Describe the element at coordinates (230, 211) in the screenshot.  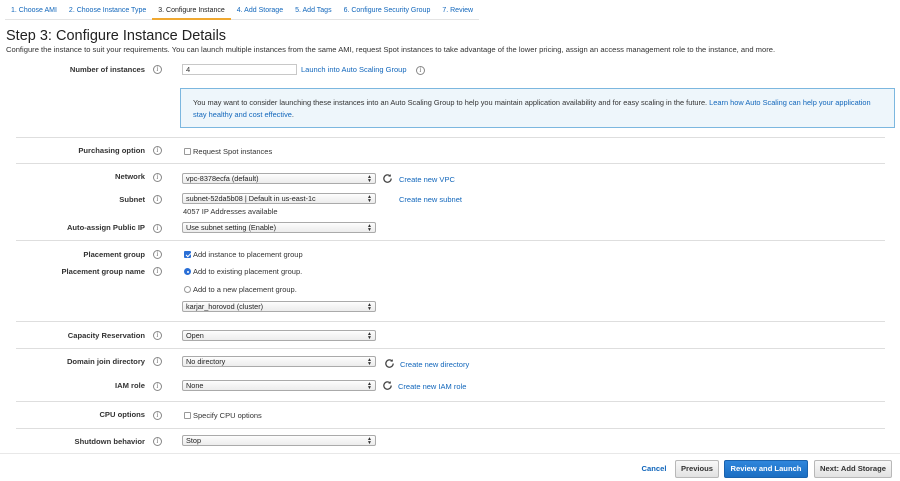
I see `subnet-ip-available: 4057 IP Addresses available` at that location.